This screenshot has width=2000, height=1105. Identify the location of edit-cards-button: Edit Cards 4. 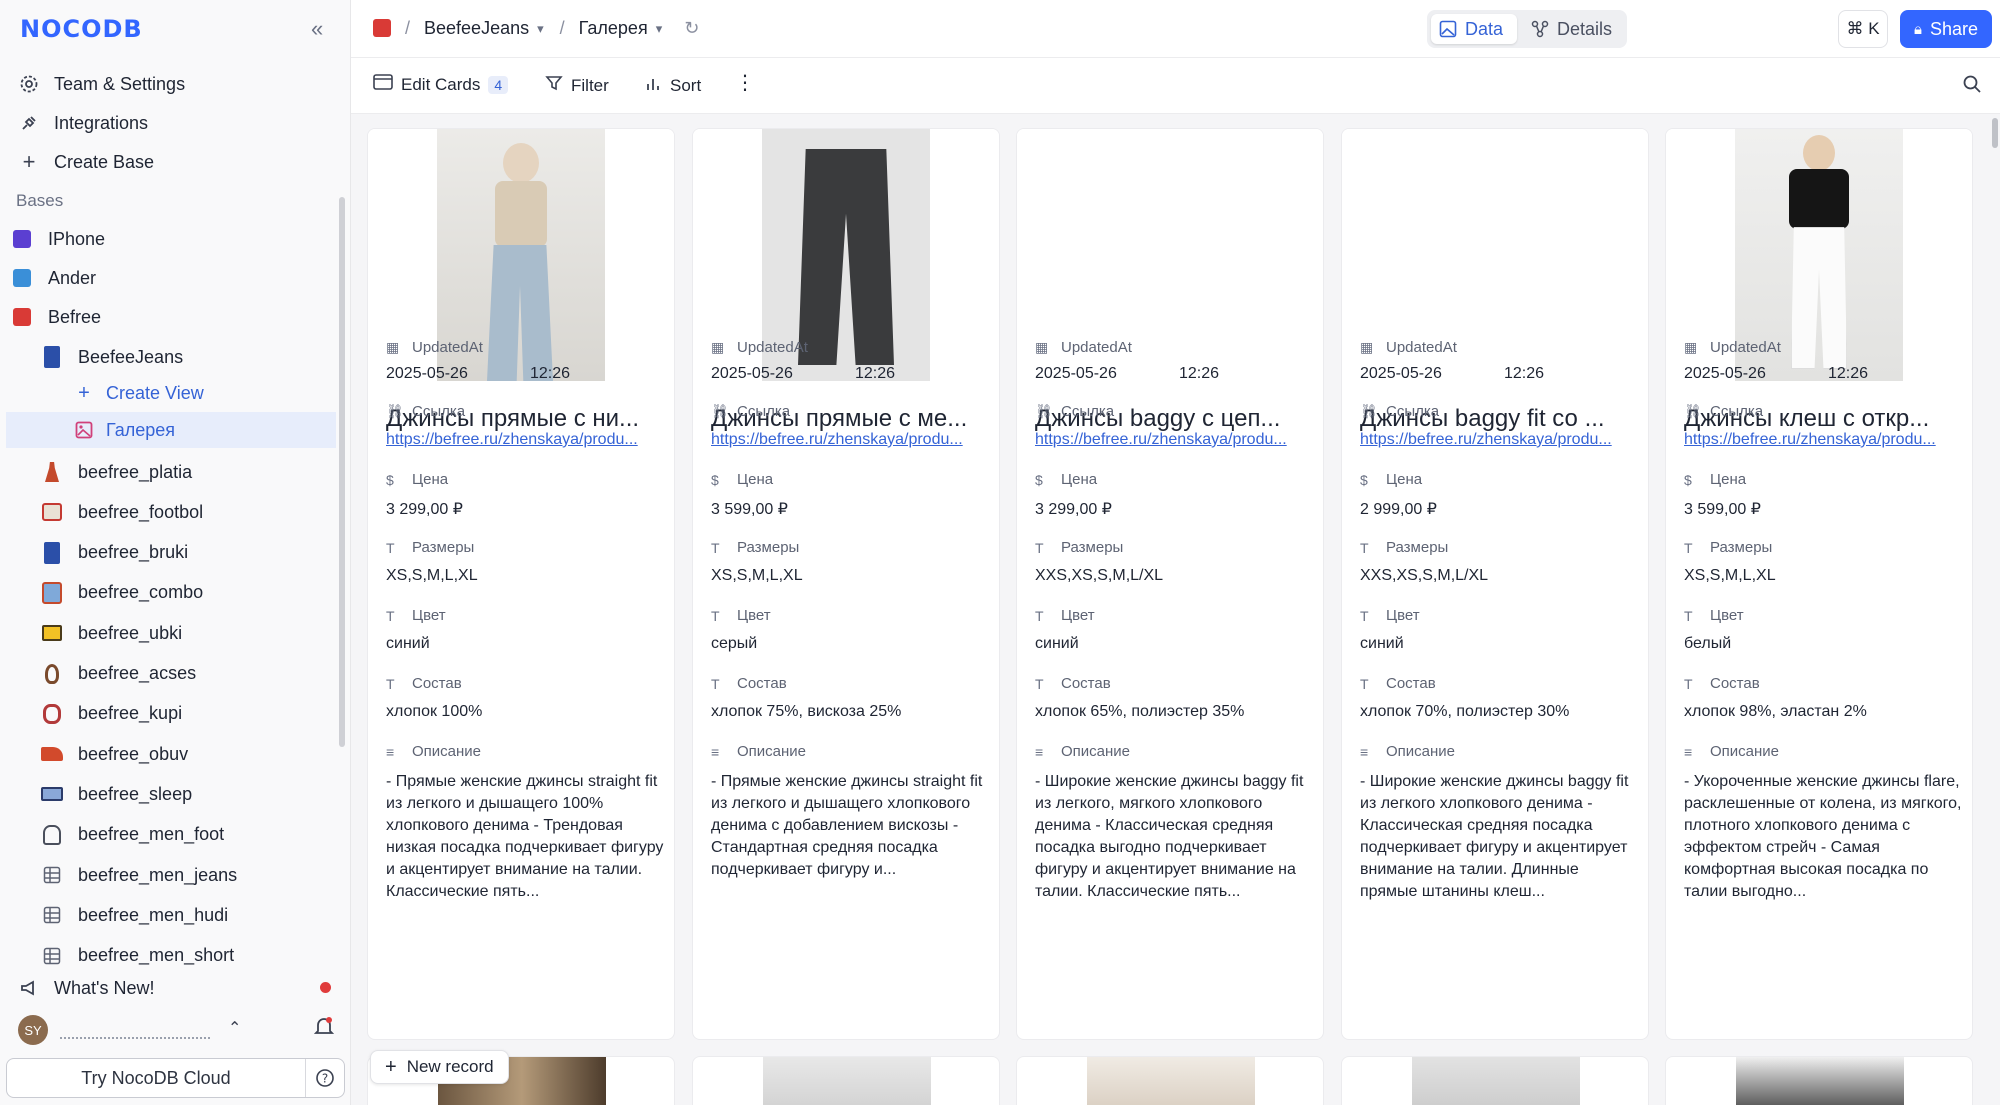
(441, 84).